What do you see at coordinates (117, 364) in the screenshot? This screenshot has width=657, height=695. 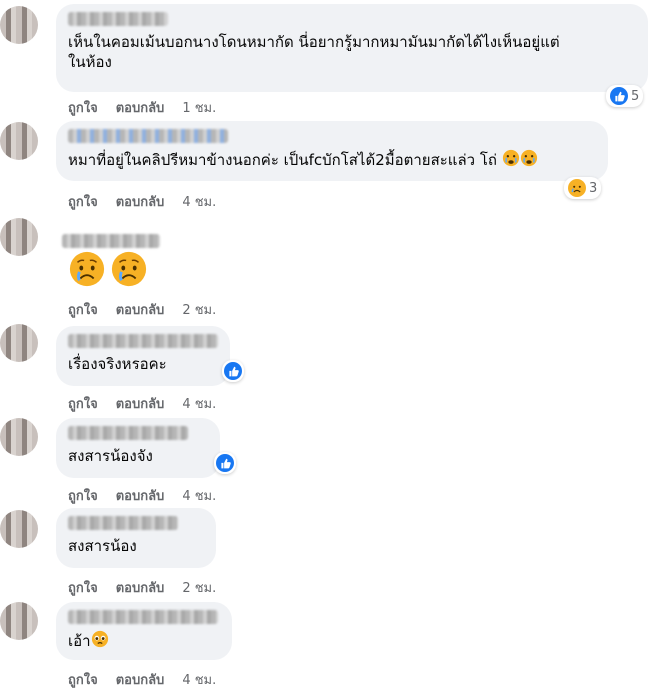 I see `comment-text: เรื่องจริงหรอคะ` at bounding box center [117, 364].